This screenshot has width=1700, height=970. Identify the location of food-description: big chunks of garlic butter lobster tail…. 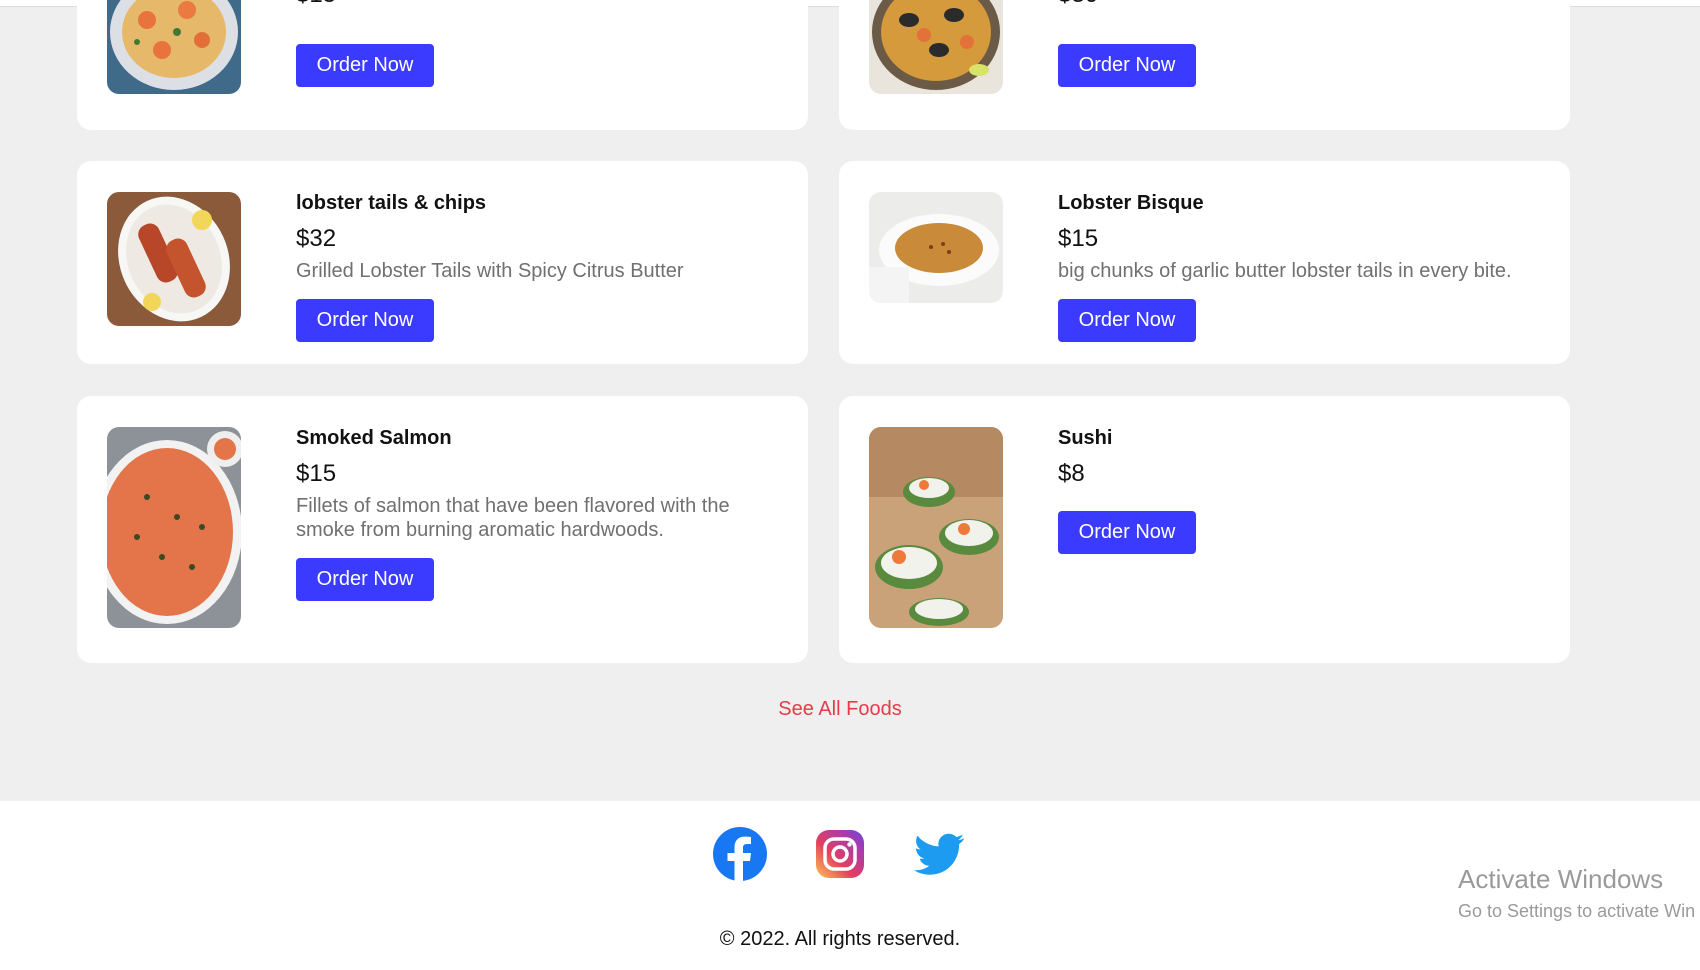
(1285, 271).